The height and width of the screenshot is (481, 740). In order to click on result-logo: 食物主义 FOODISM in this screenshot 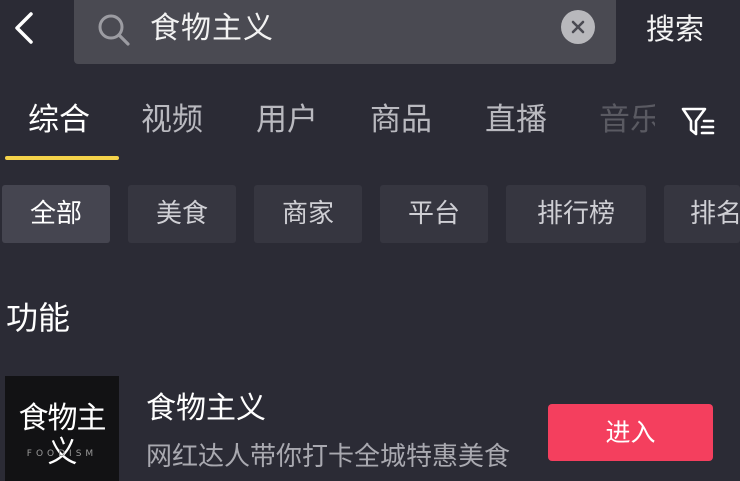, I will do `click(62, 428)`.